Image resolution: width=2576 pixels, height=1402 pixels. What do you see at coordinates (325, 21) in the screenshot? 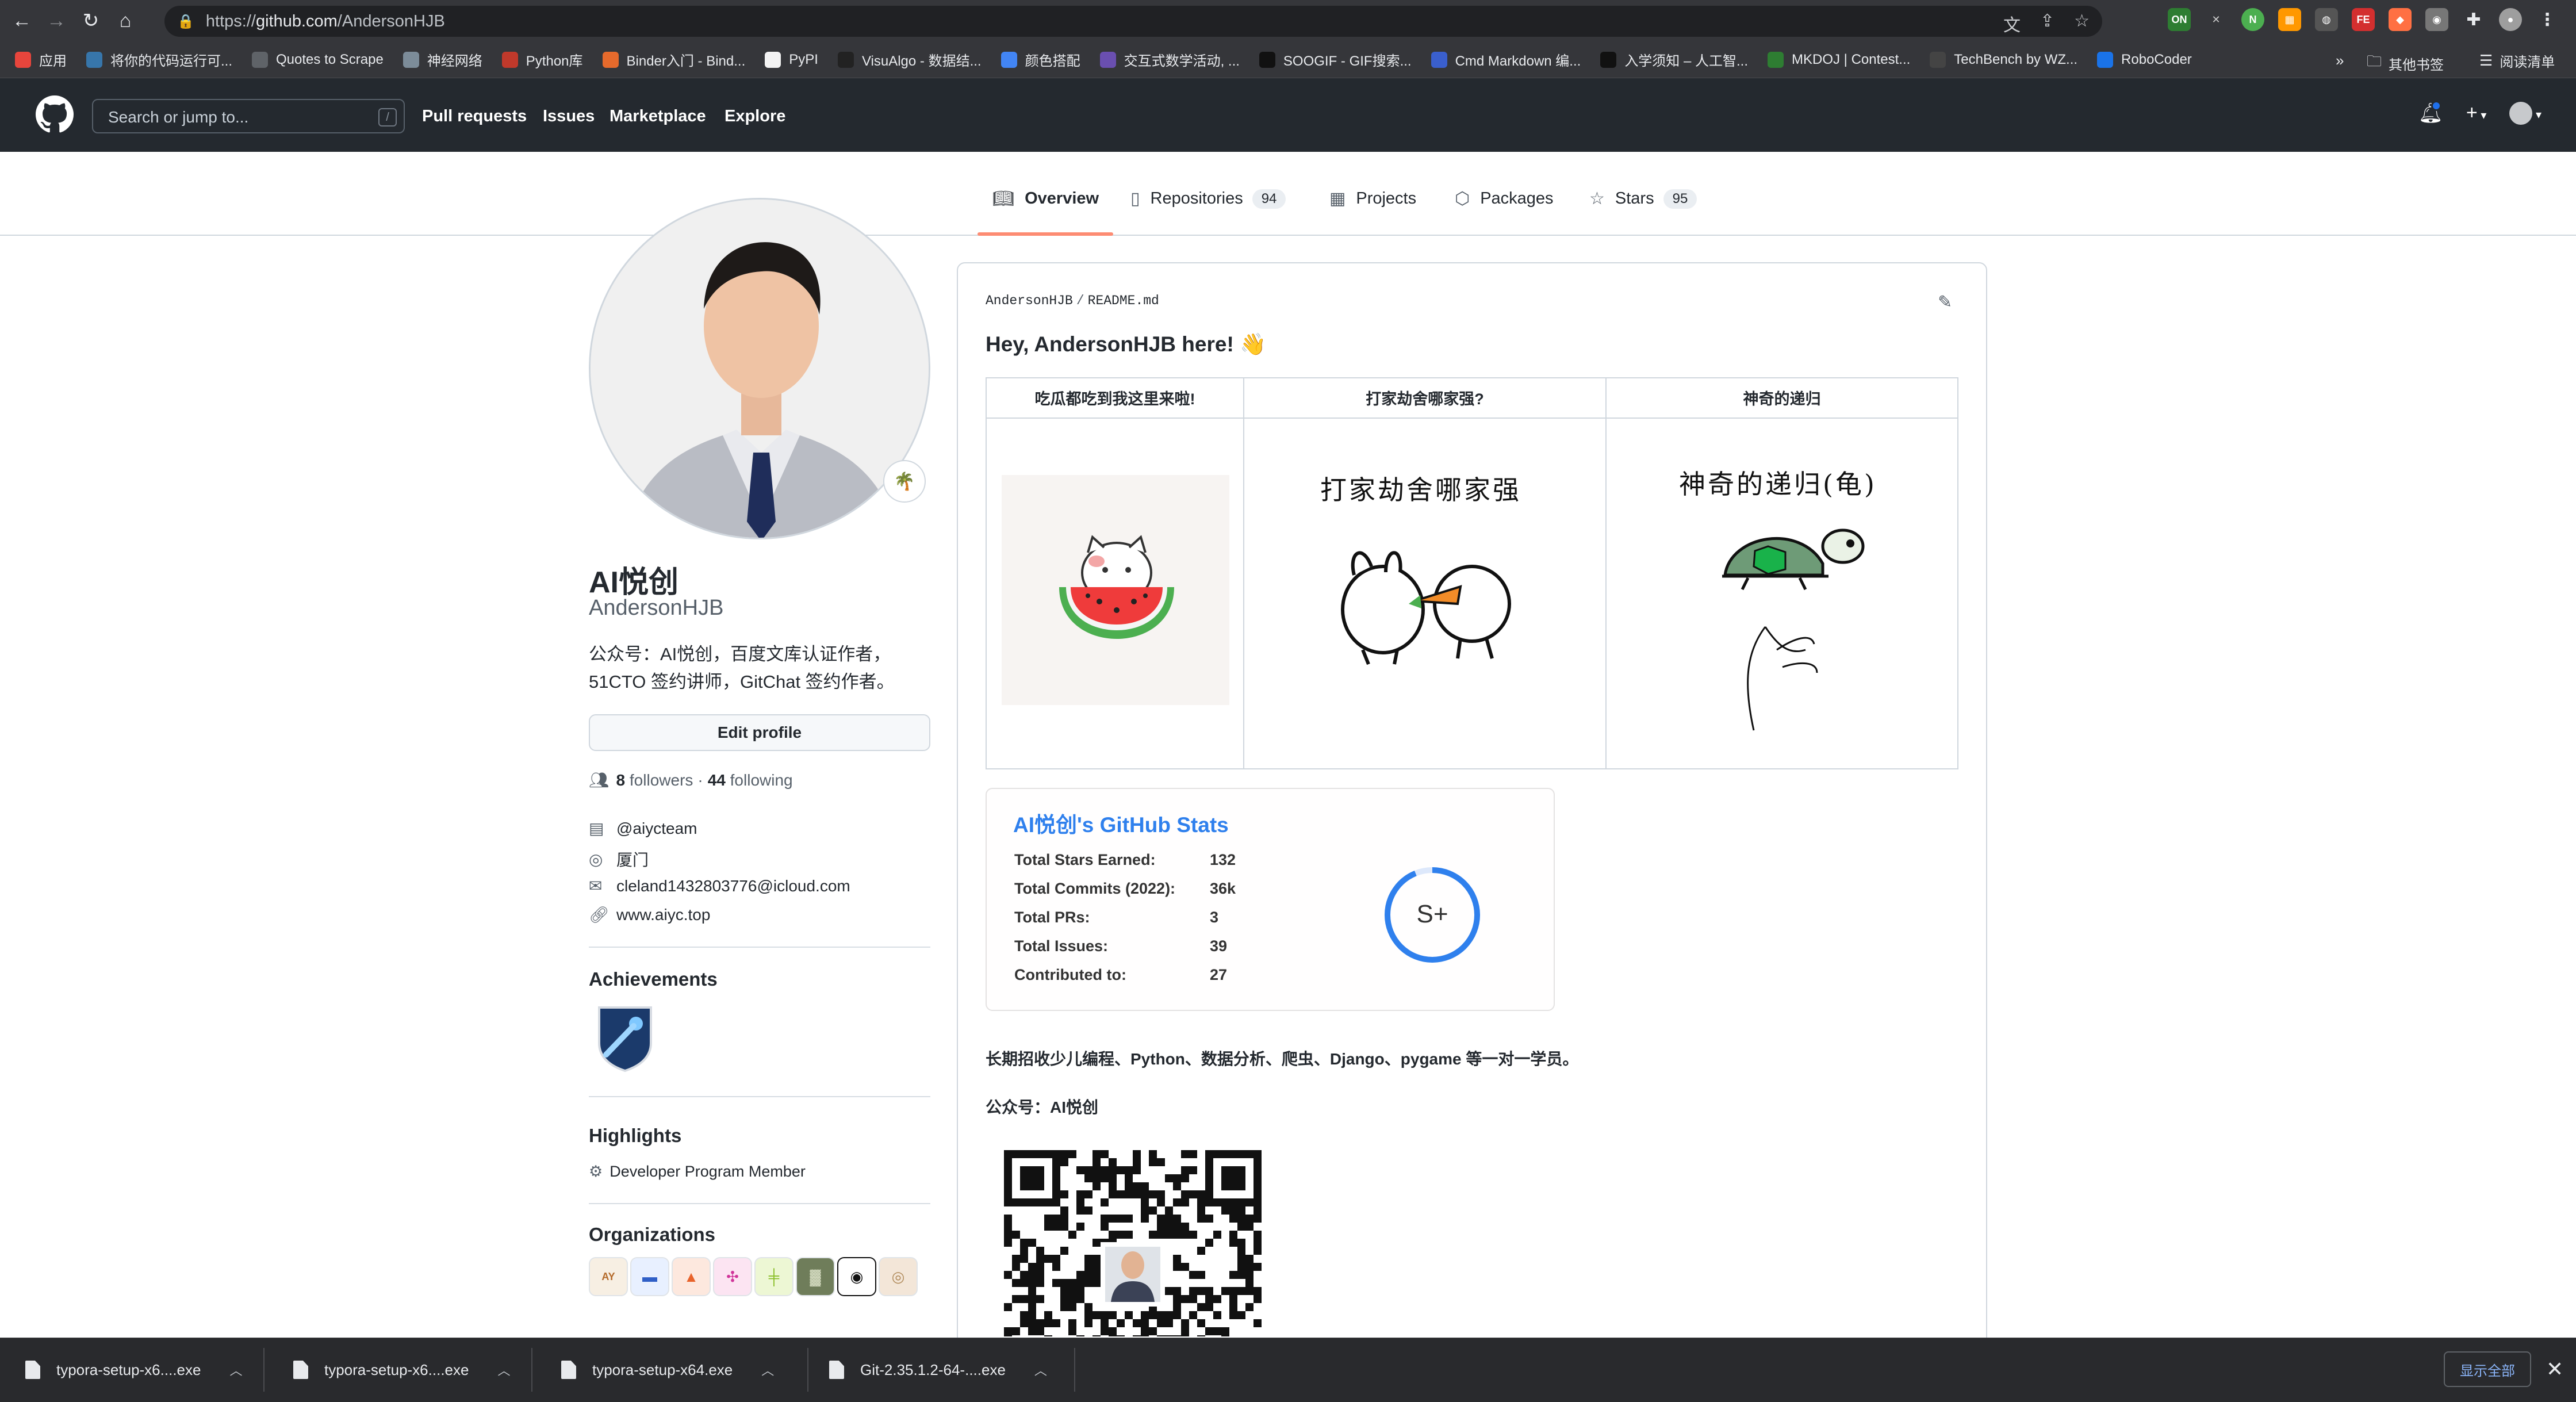
I see `url-text: https://github.com/AndersonHJB` at bounding box center [325, 21].